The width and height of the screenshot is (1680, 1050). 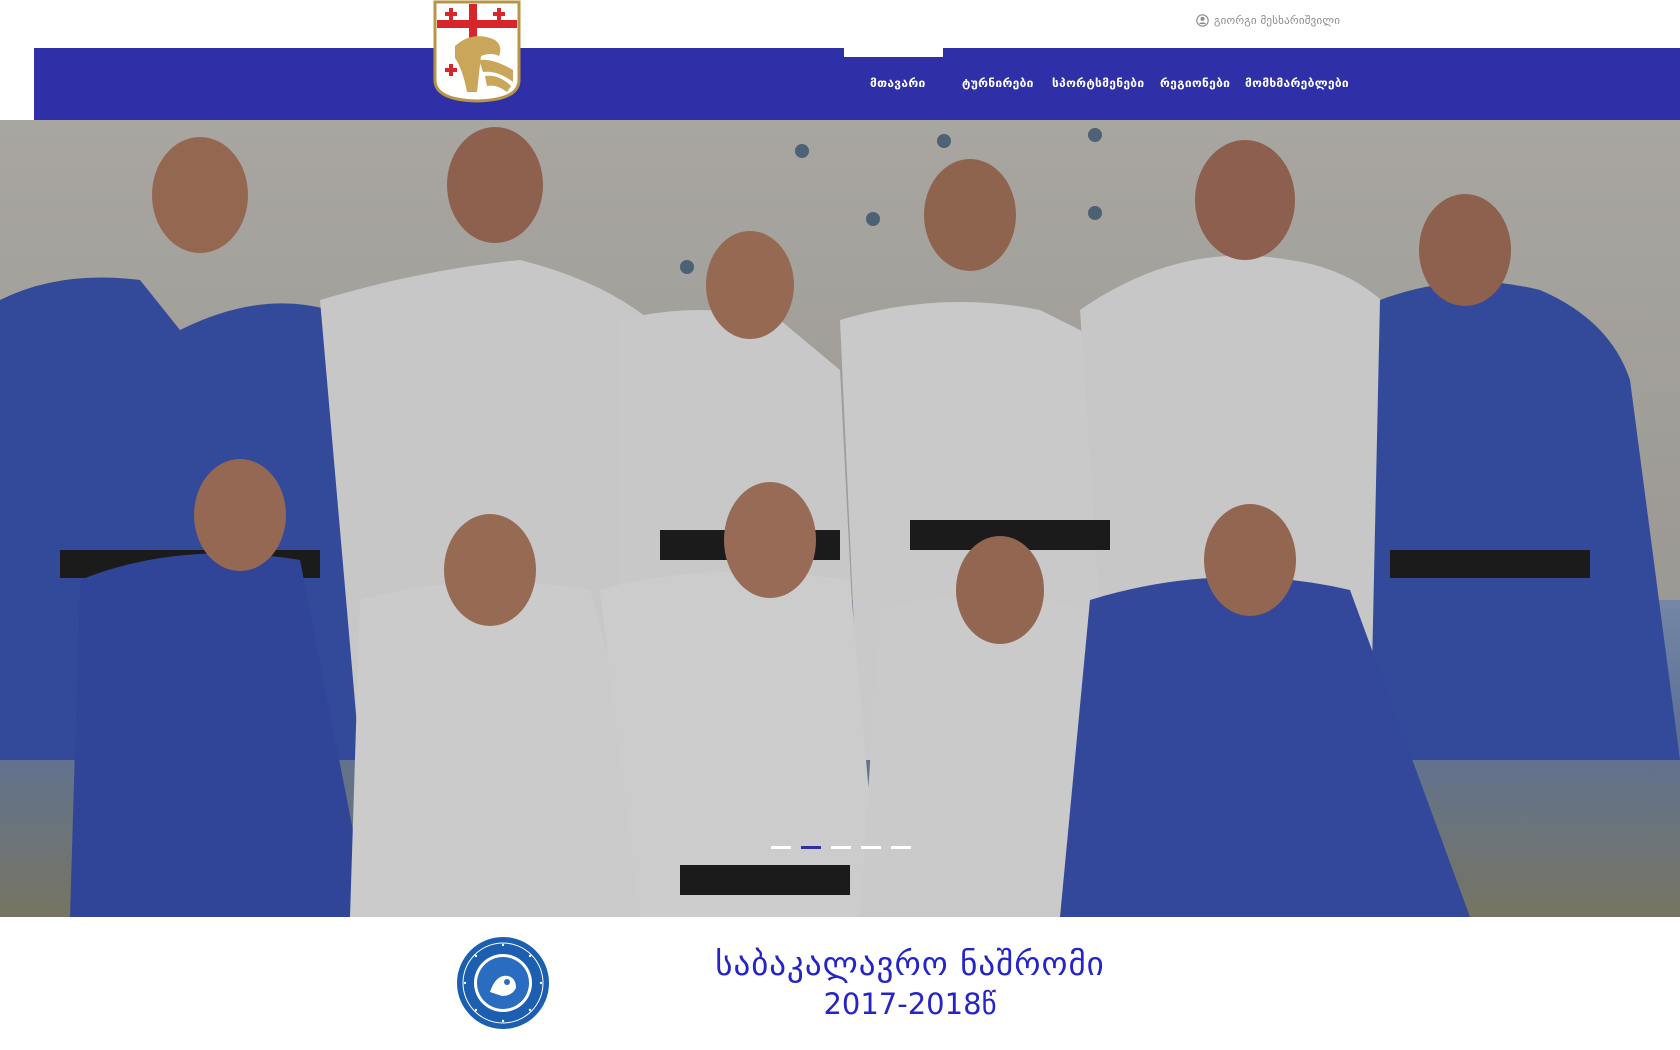 What do you see at coordinates (1202, 20) in the screenshot?
I see `user-icon` at bounding box center [1202, 20].